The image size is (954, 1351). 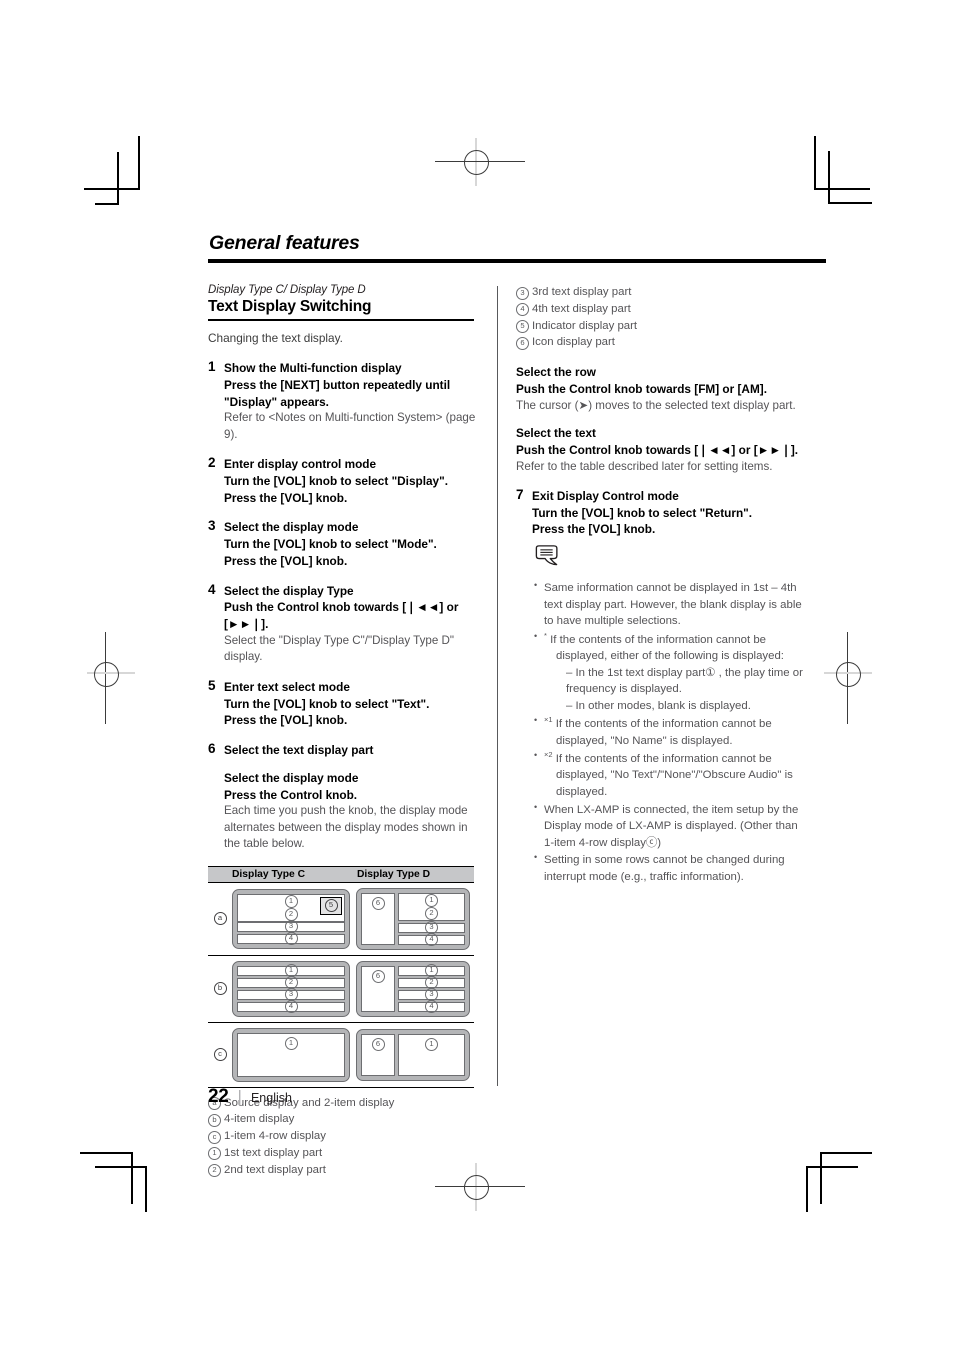 I want to click on row-label-a-wrap: a, so click(x=220, y=919).